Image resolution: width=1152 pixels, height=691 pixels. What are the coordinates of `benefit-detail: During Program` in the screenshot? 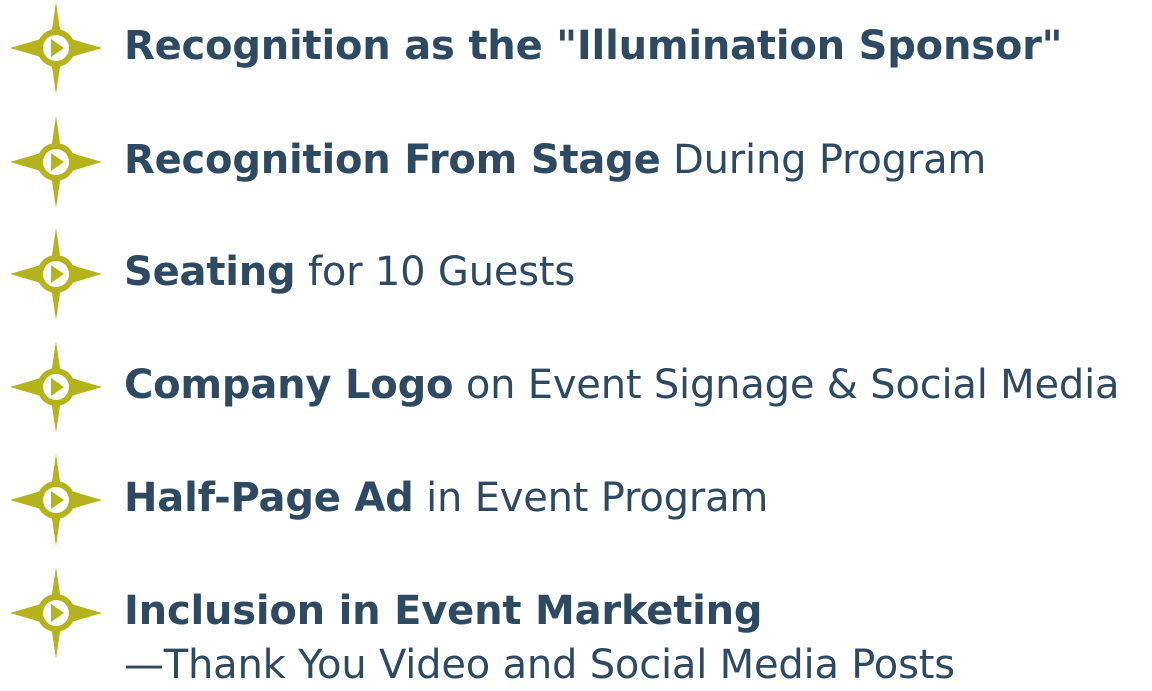 It's located at (823, 160).